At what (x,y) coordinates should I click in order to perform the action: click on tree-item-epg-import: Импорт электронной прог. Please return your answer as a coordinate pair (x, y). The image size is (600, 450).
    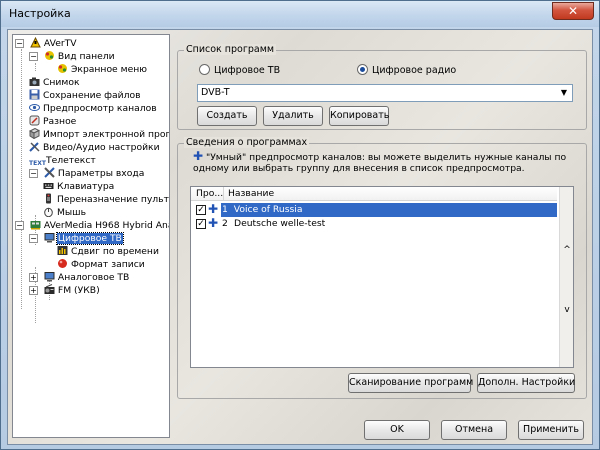
    Looking at the image, I should click on (98, 134).